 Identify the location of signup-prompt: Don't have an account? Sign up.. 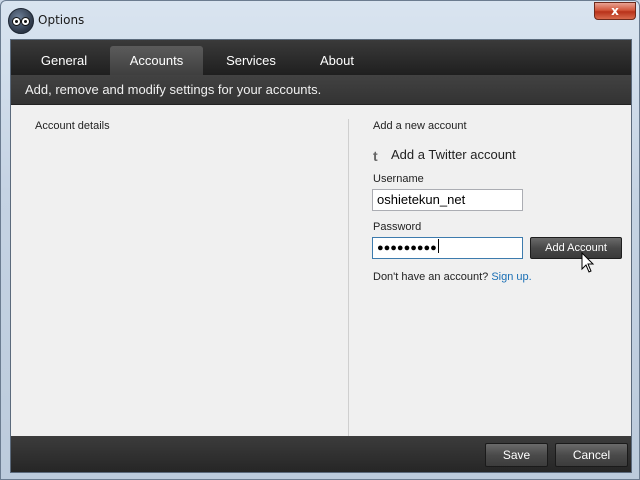
(452, 277).